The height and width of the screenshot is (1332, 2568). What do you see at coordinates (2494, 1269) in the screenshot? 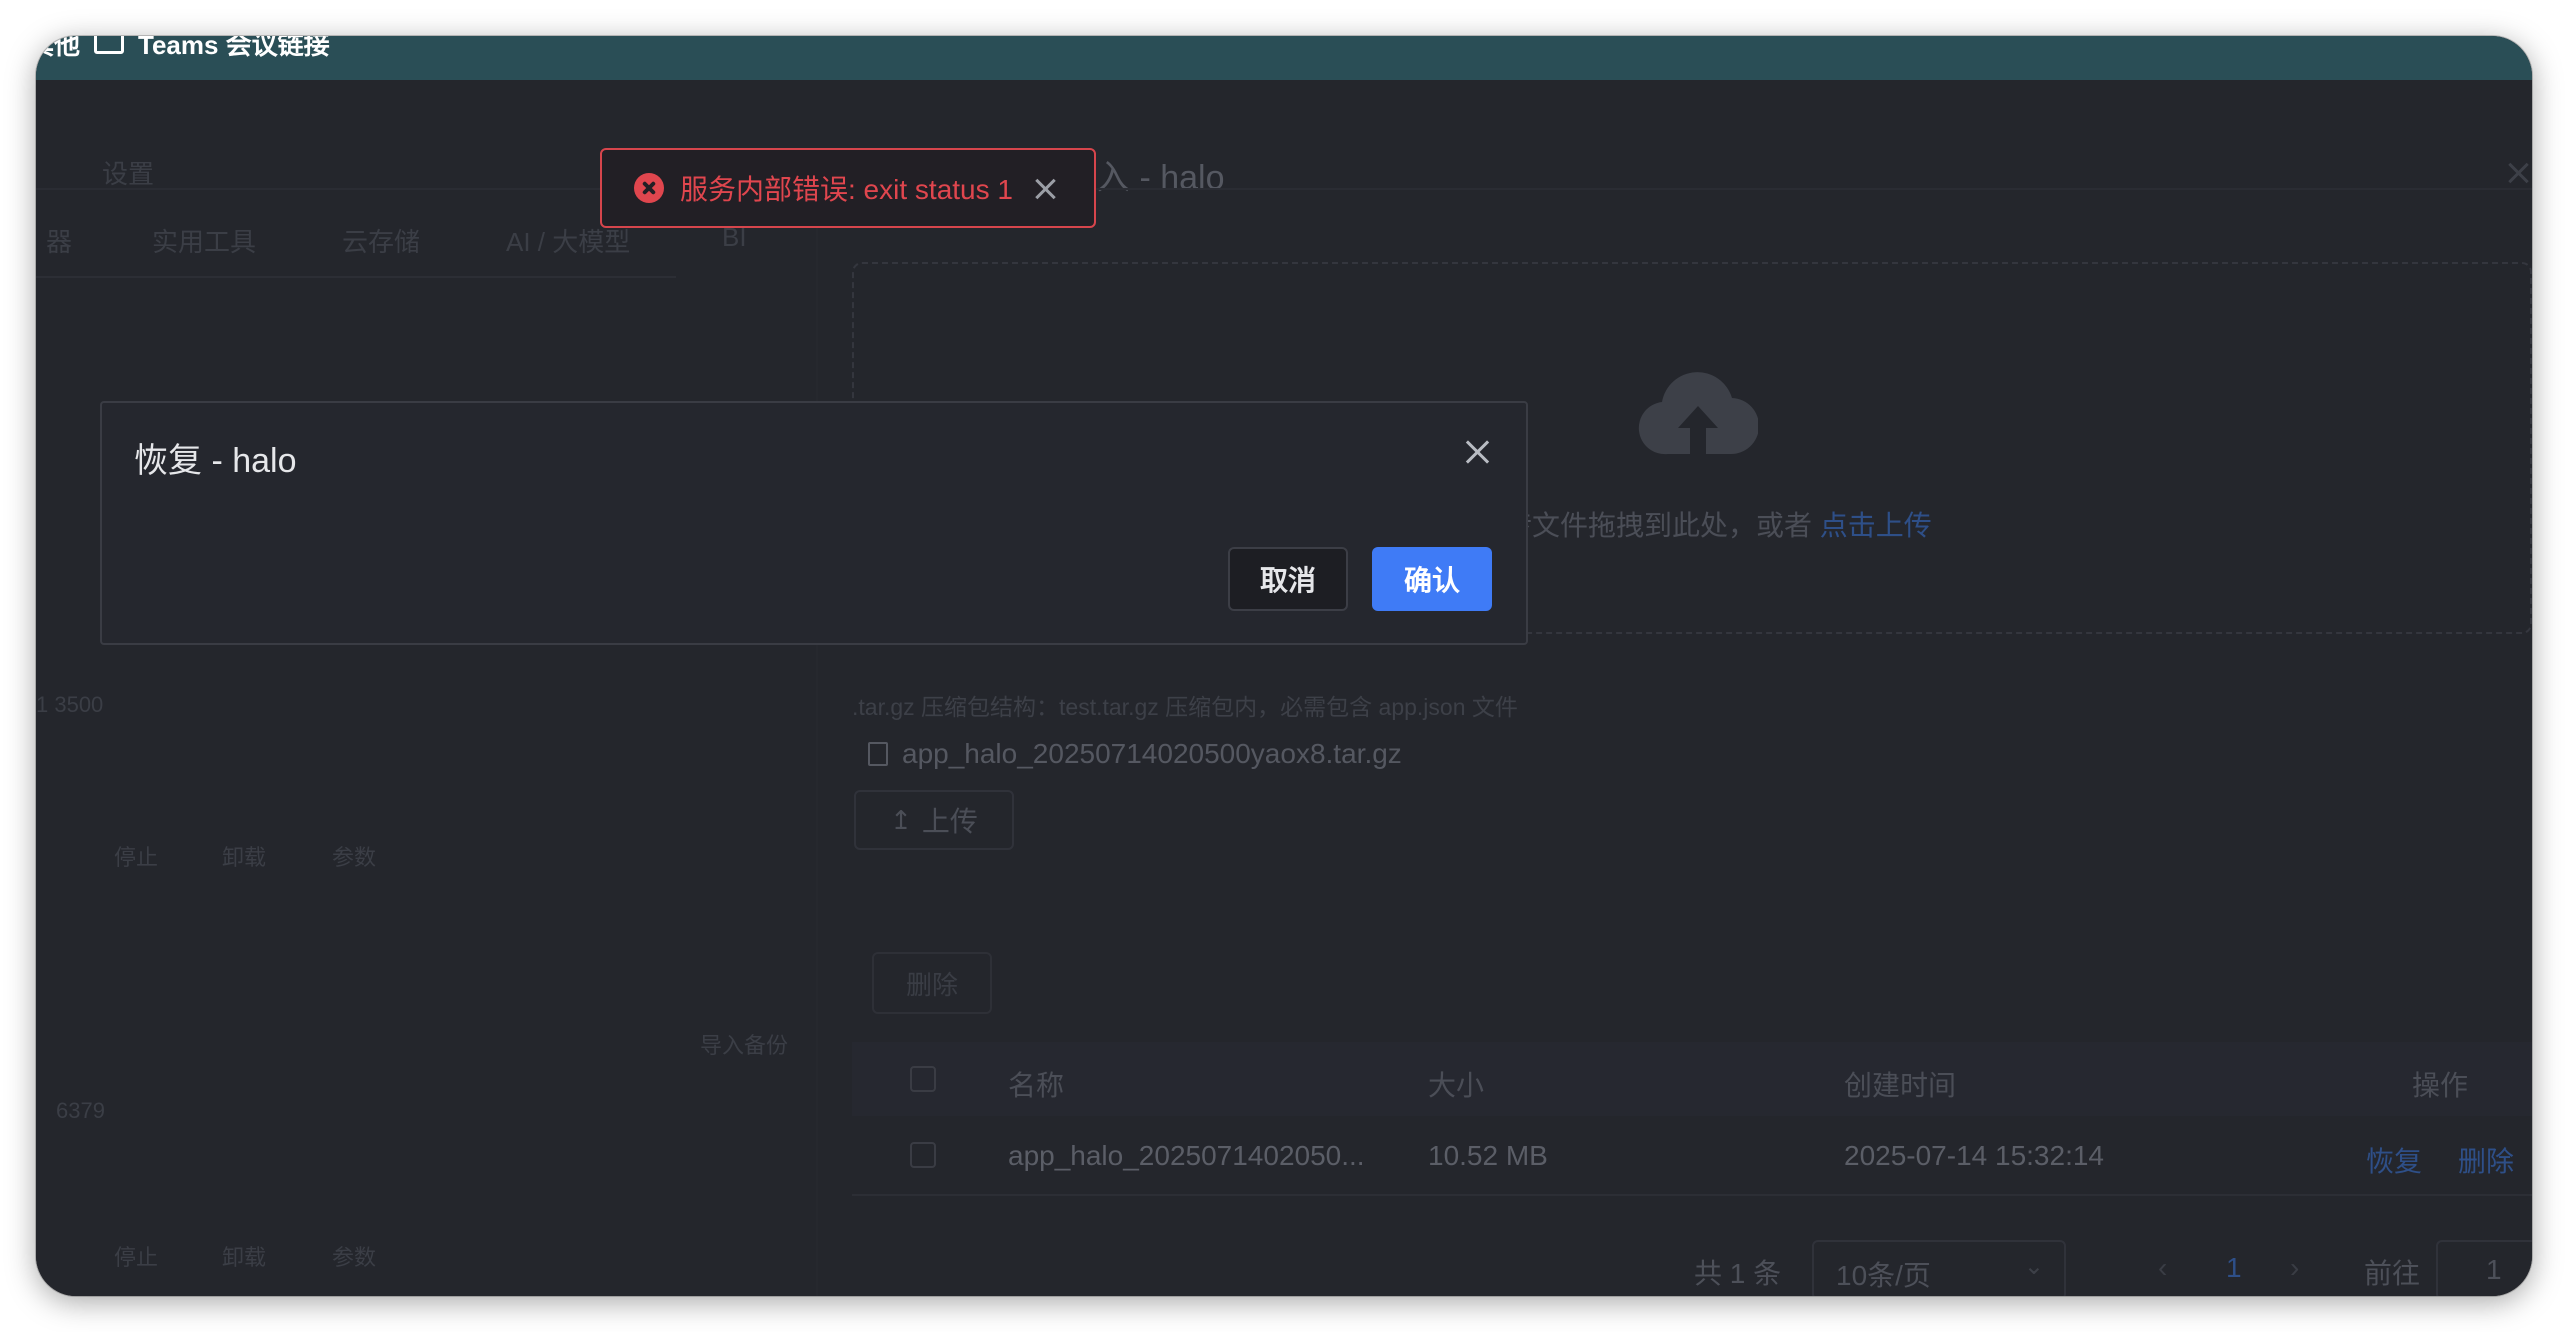
I see `goto-page-value: 1` at bounding box center [2494, 1269].